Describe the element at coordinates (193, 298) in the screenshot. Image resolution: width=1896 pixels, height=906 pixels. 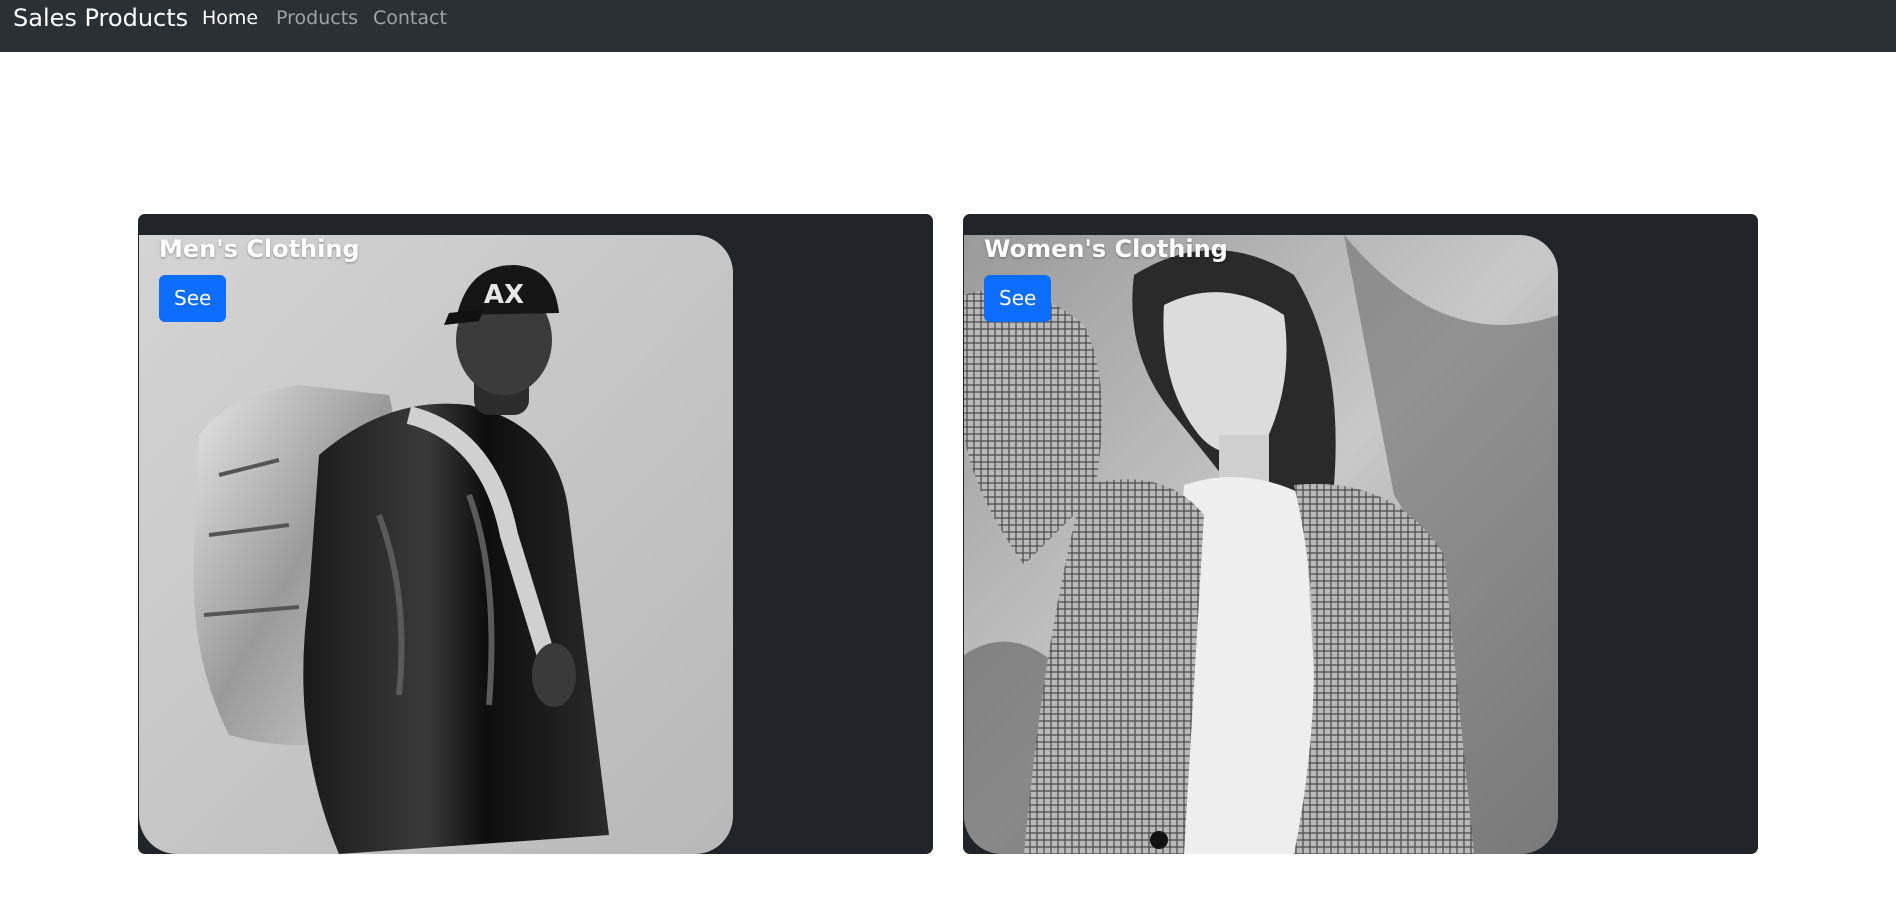
I see `see-mens-button: See` at that location.